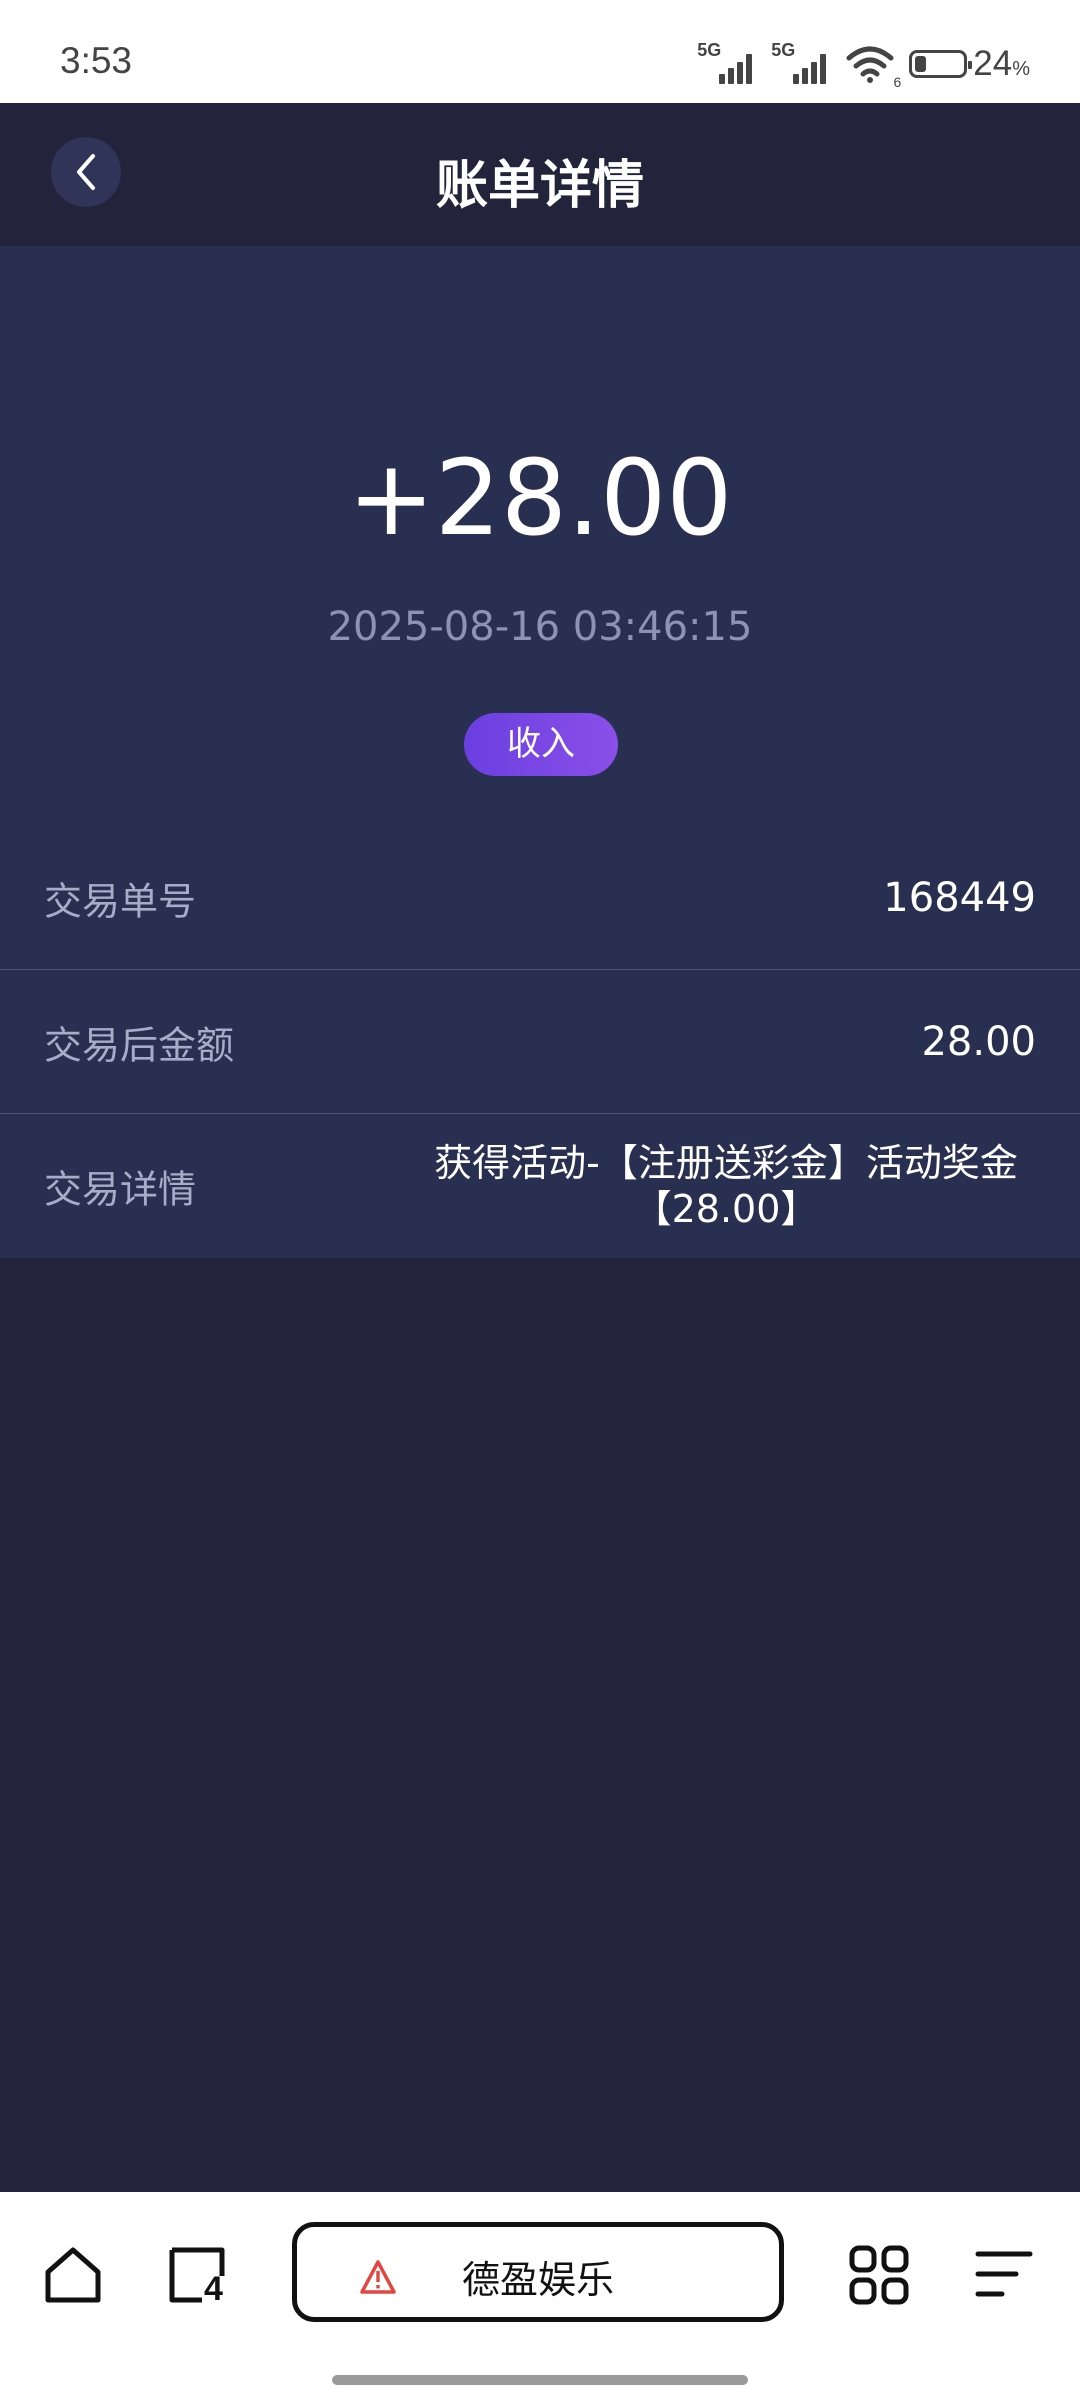  Describe the element at coordinates (541, 744) in the screenshot. I see `transaction-type-badge: 收入` at that location.